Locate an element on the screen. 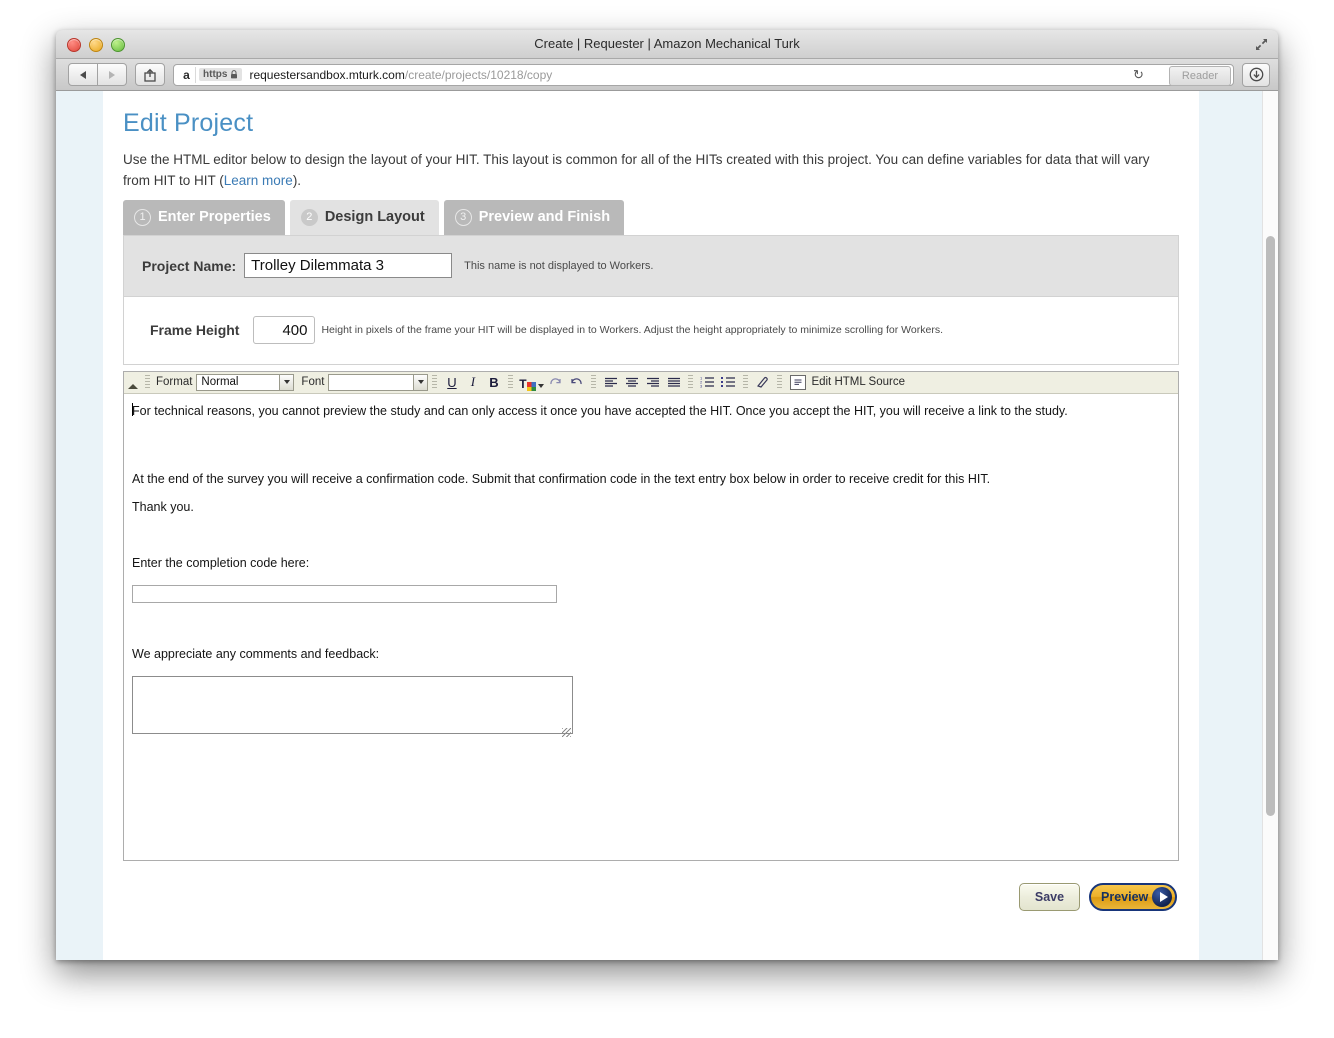  align-center-icon is located at coordinates (631, 382).